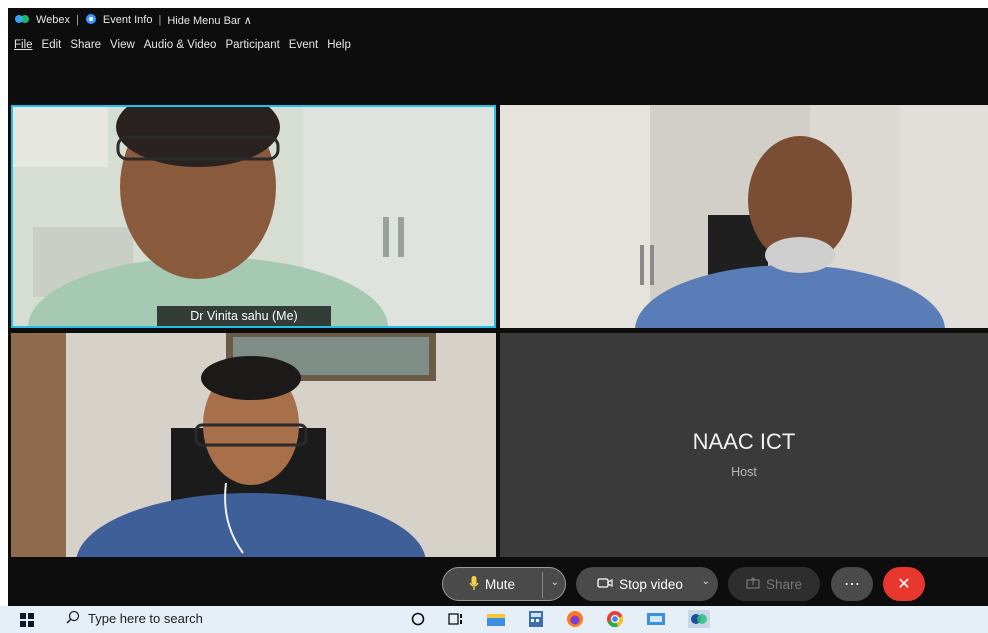 This screenshot has height=633, width=988. I want to click on microphone-icon, so click(474, 584).